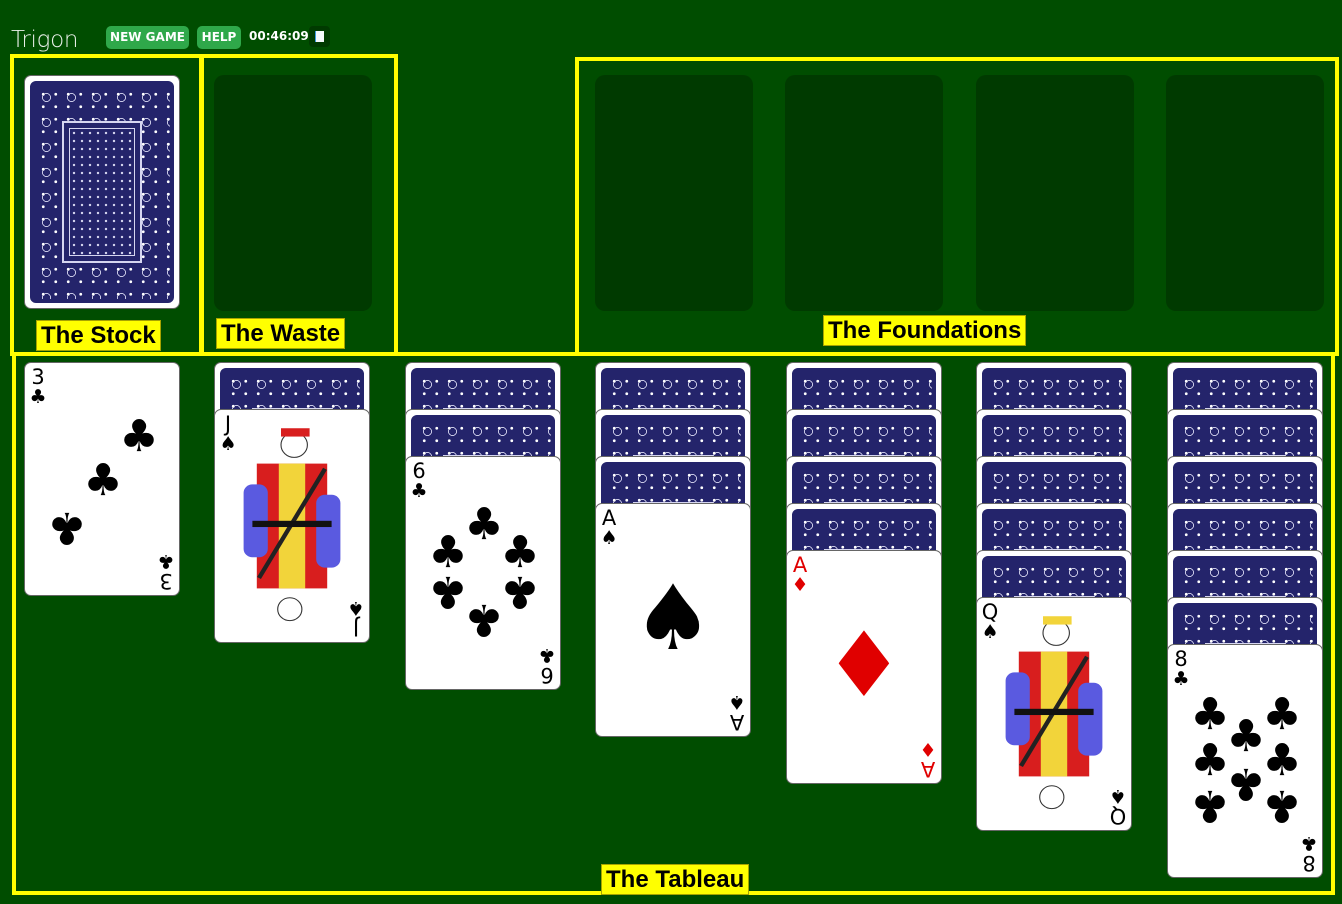 This screenshot has width=1342, height=904. I want to click on game-timer: 00:46:09, so click(279, 36).